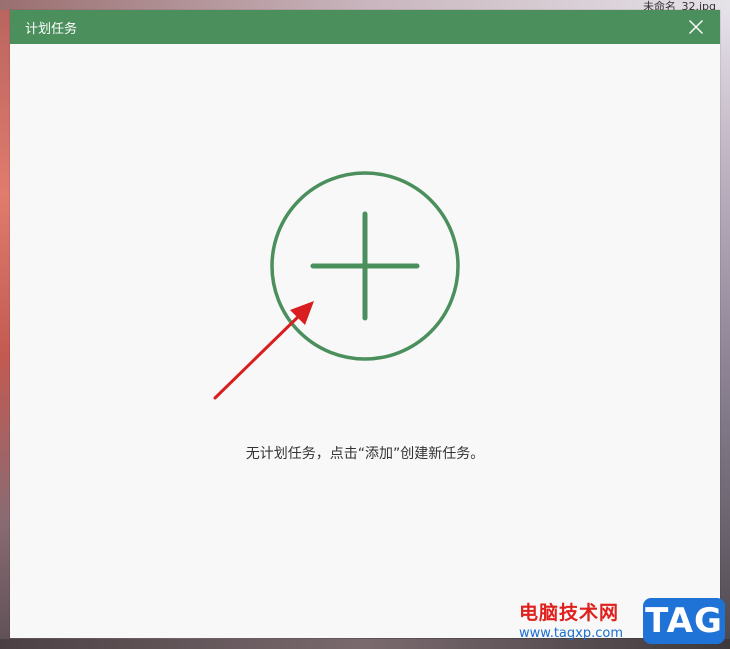 This screenshot has width=730, height=649. I want to click on close-button, so click(696, 27).